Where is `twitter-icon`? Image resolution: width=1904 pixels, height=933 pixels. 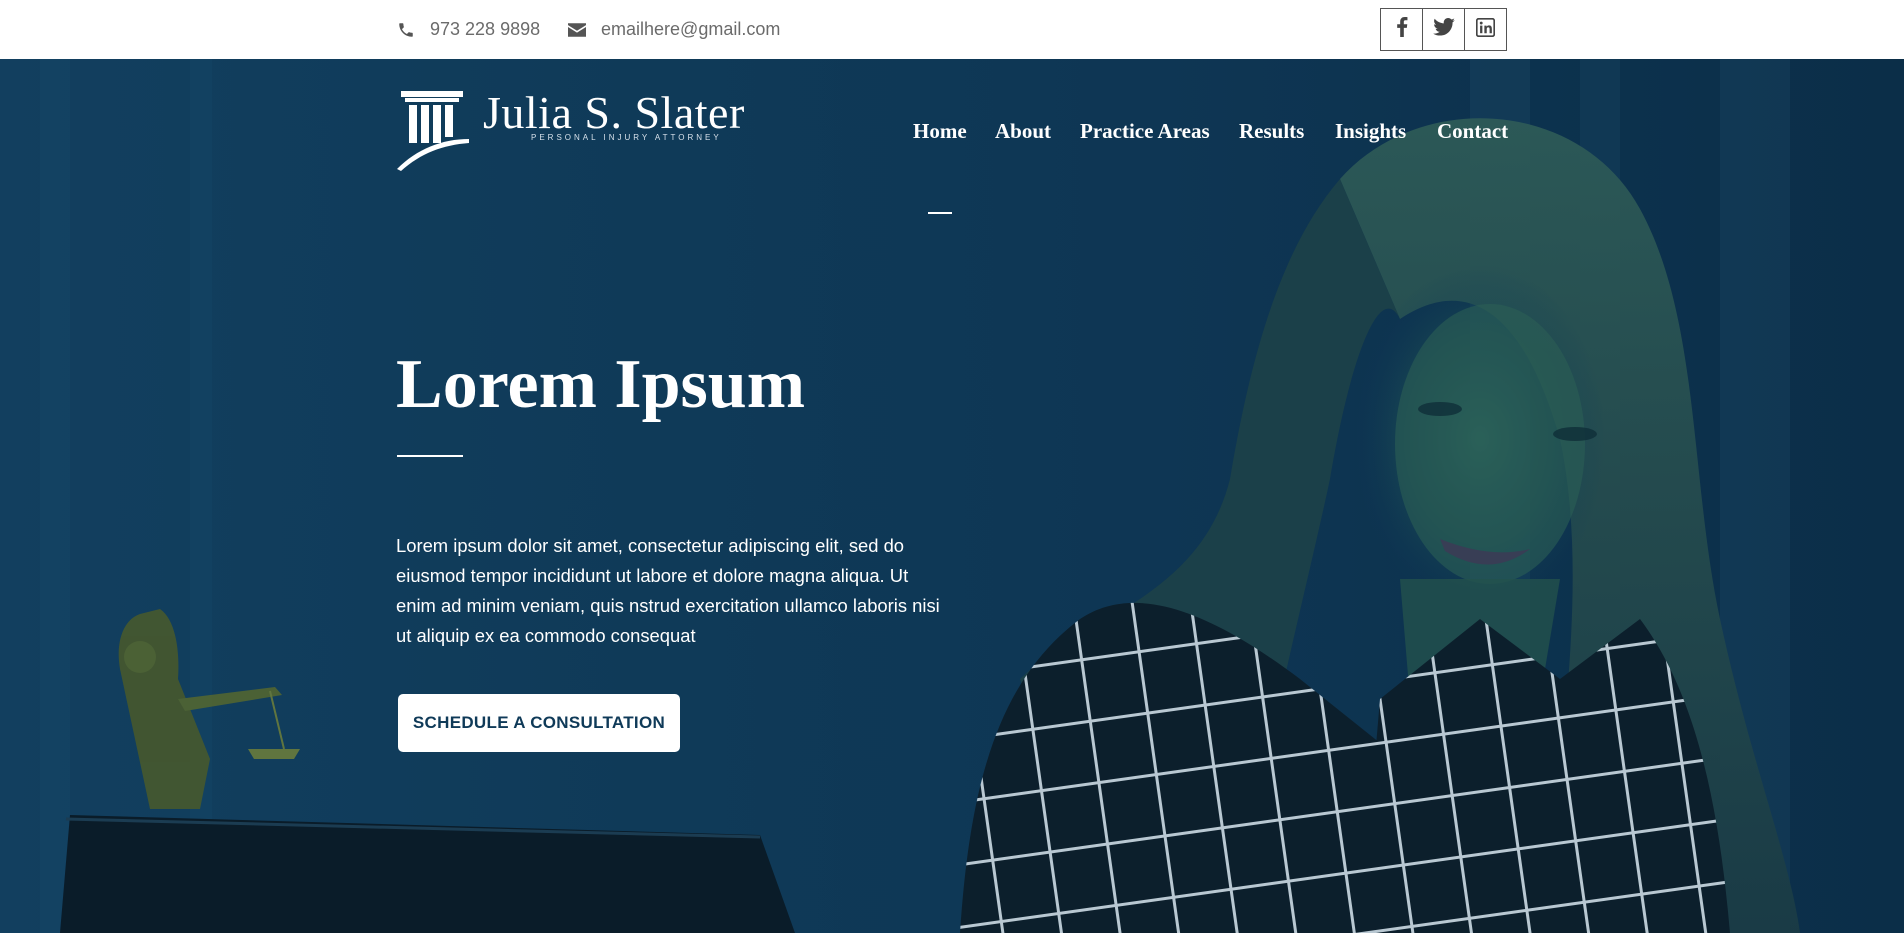 twitter-icon is located at coordinates (1443, 29).